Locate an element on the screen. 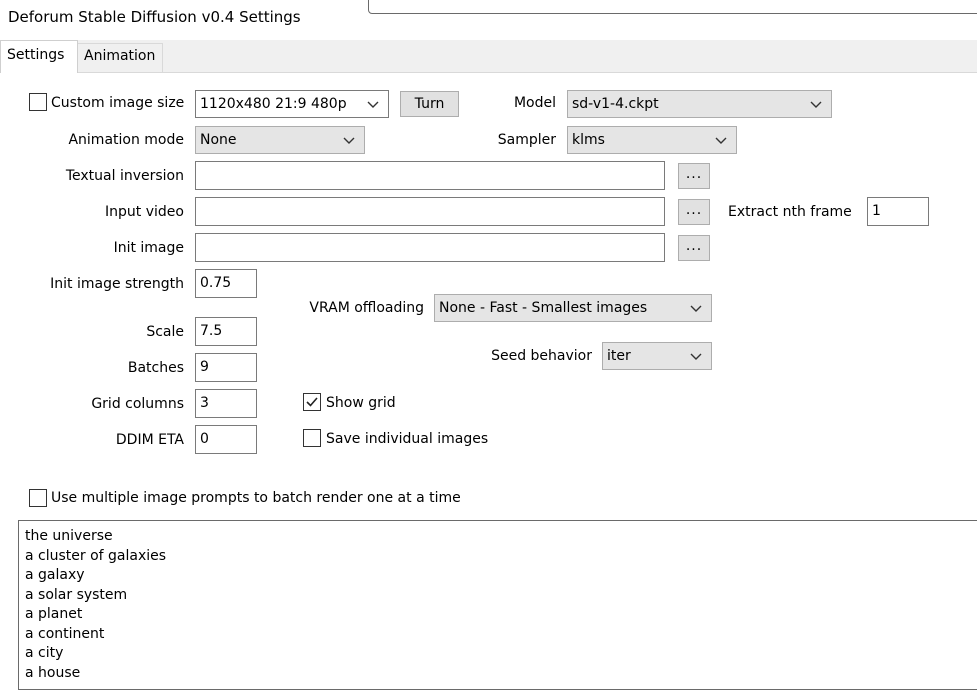 This screenshot has height=690, width=977. sampler-value: klms is located at coordinates (588, 140).